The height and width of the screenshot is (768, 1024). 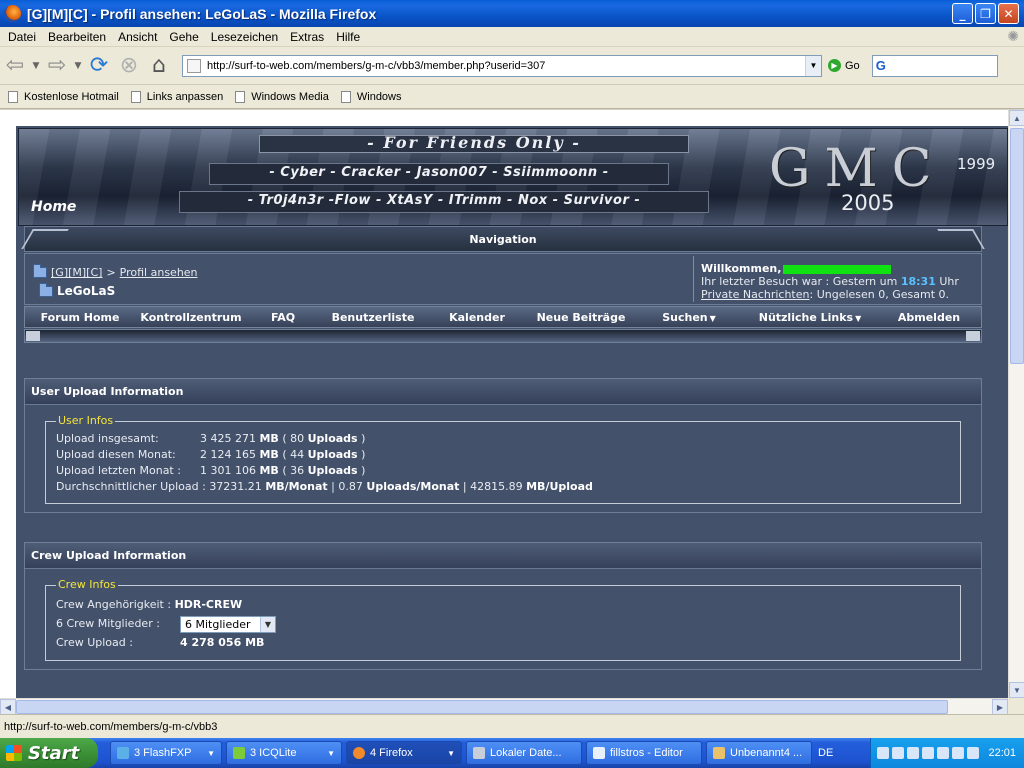 I want to click on navigation-title: Navigation, so click(x=503, y=239).